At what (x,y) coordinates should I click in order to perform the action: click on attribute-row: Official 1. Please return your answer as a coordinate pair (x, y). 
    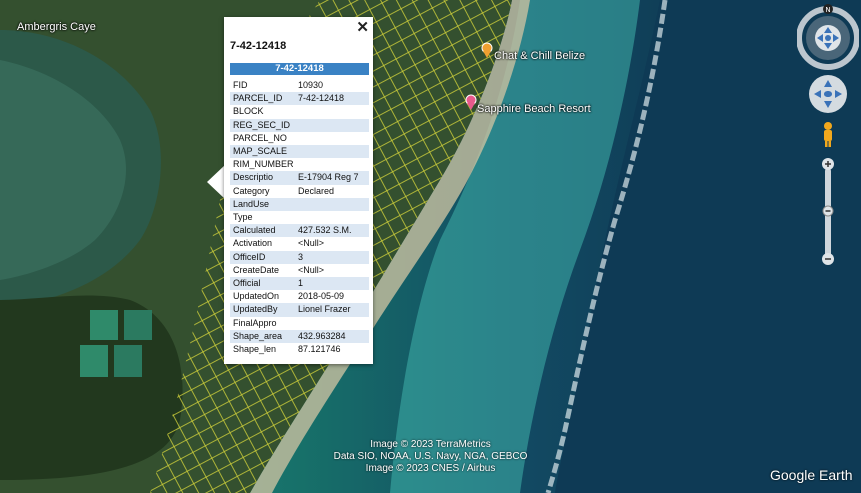
    Looking at the image, I should click on (299, 284).